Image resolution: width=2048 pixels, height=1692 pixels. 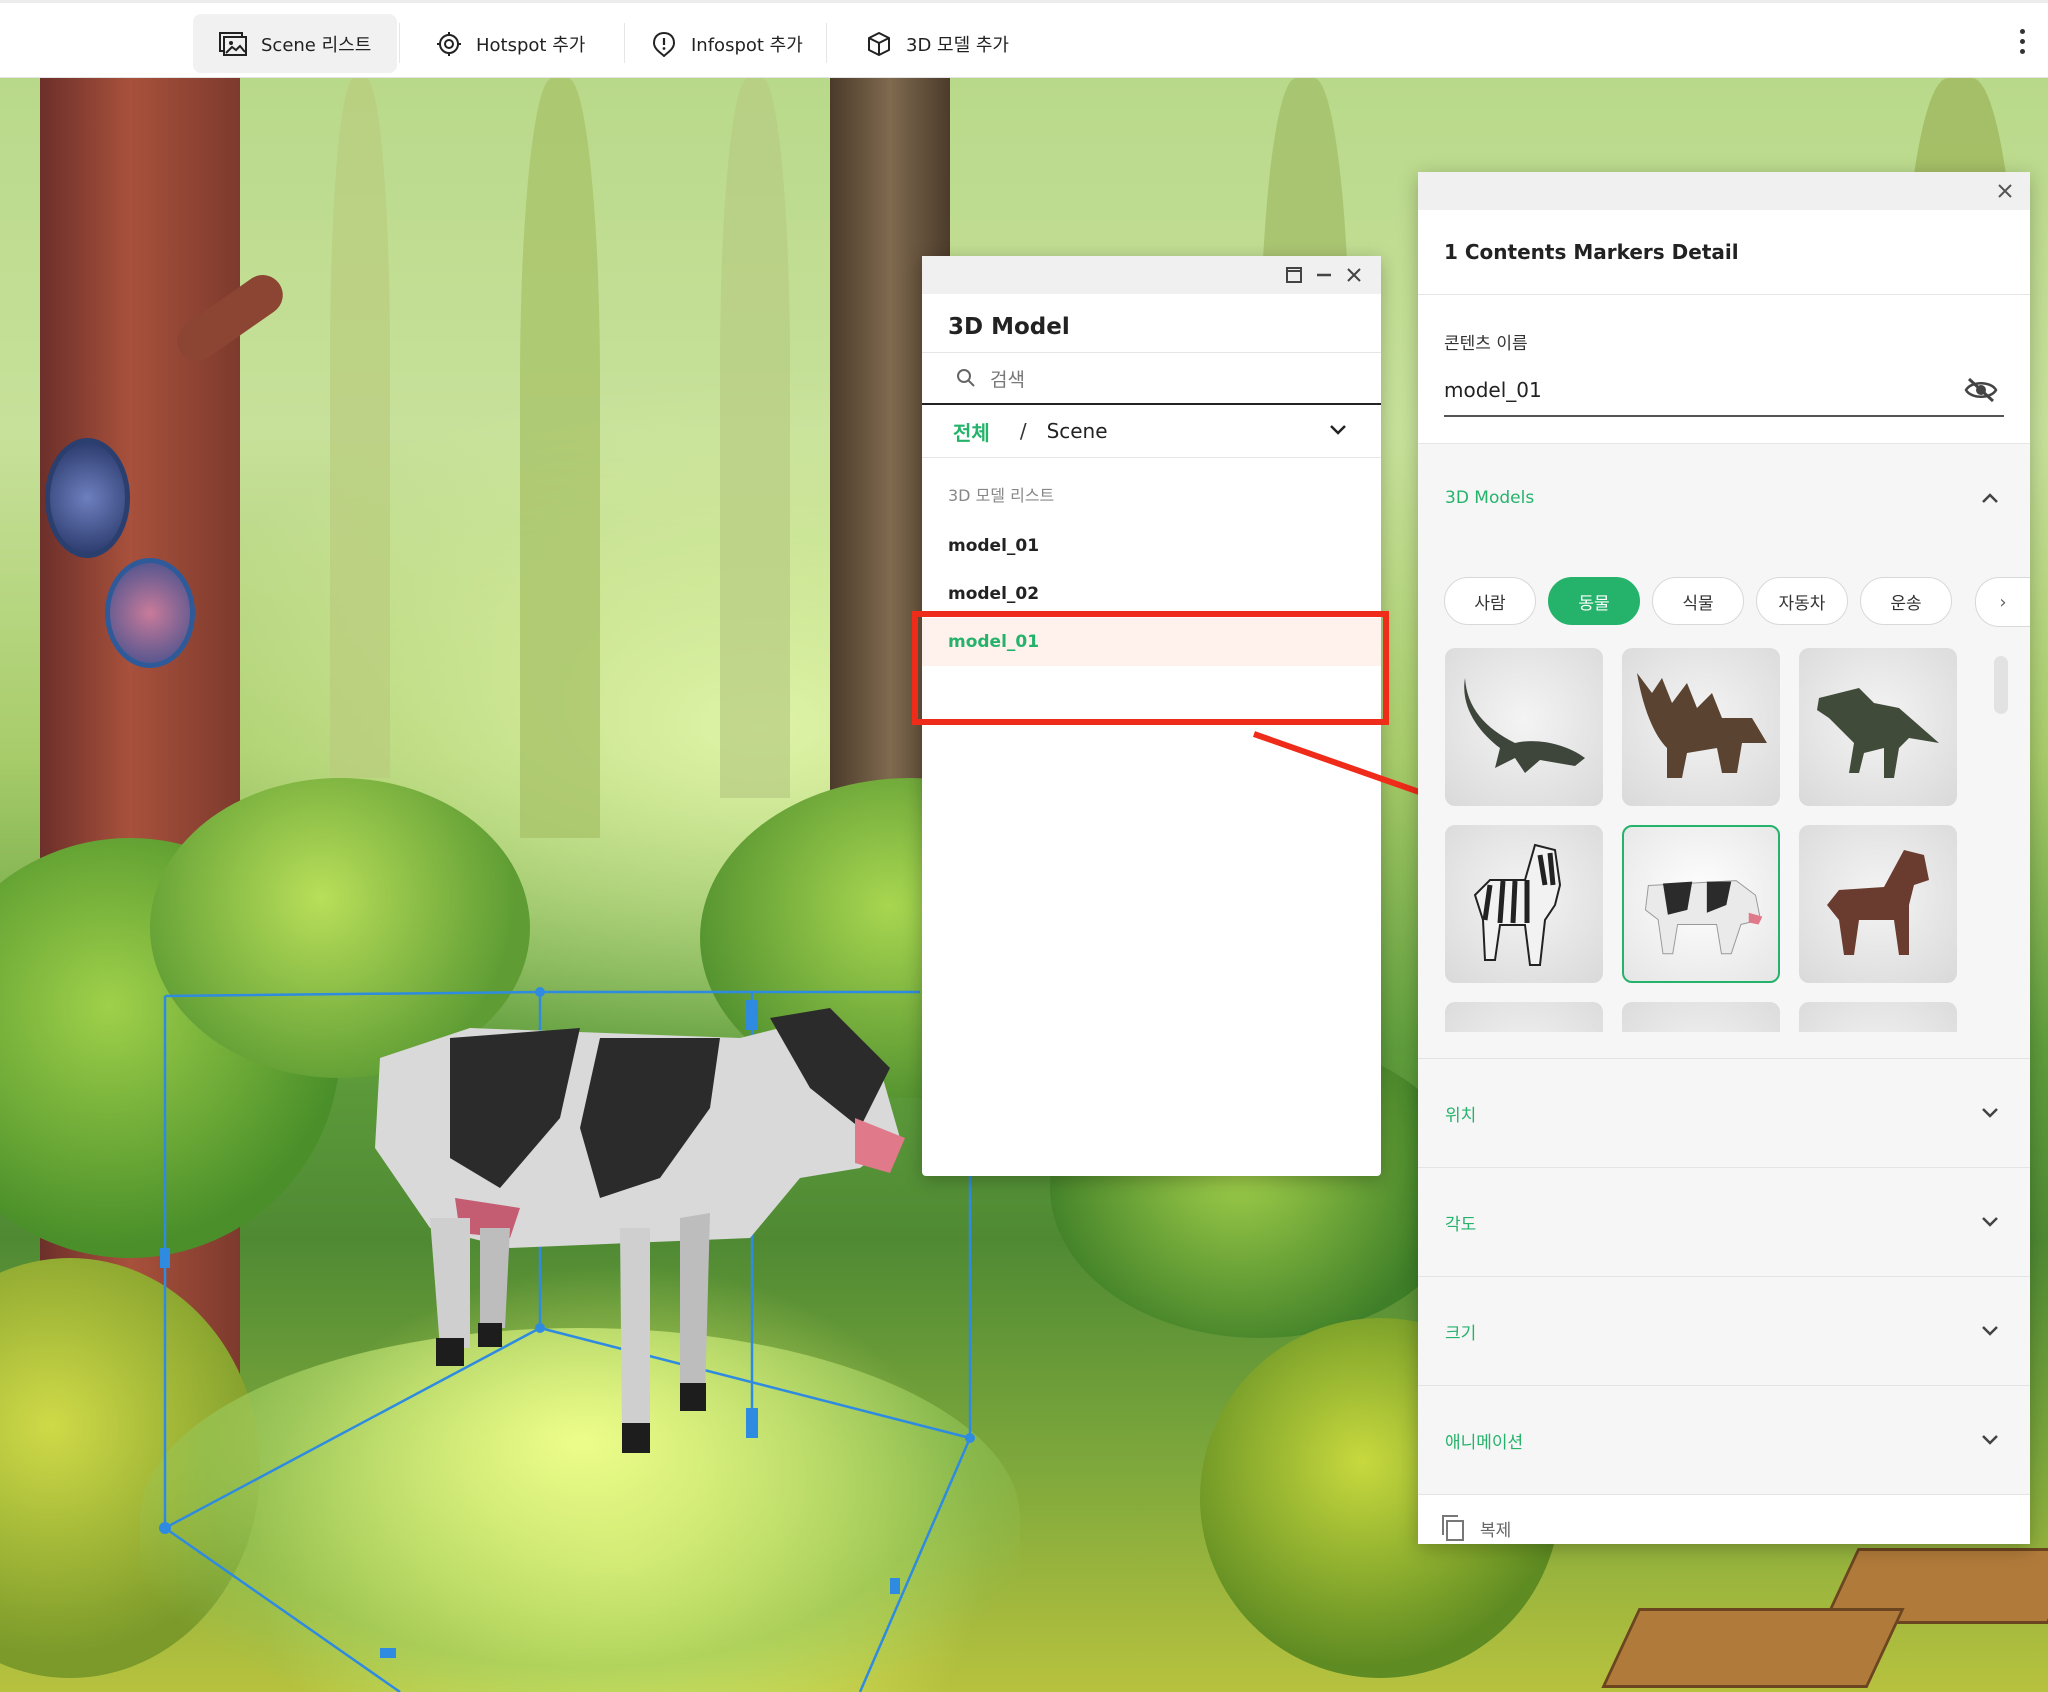 What do you see at coordinates (1698, 601) in the screenshot?
I see `category-plant: 식물` at bounding box center [1698, 601].